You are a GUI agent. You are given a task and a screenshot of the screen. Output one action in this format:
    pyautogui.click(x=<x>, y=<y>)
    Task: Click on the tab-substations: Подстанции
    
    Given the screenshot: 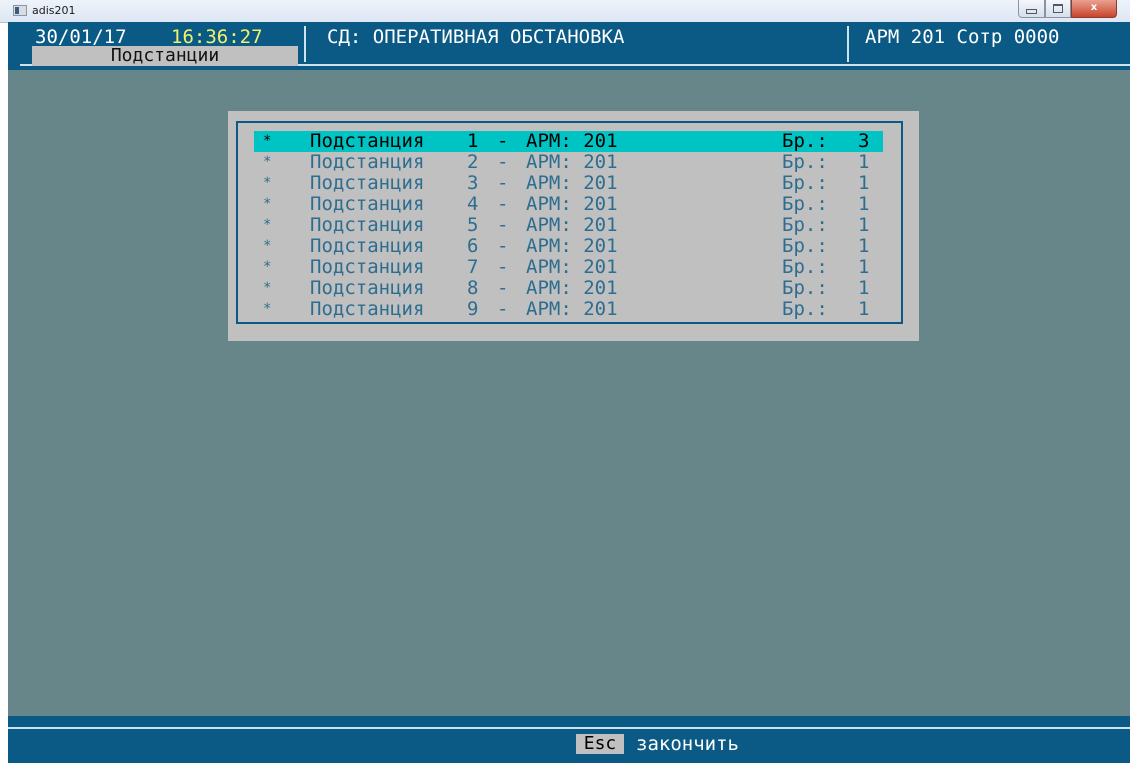 What is the action you would take?
    pyautogui.click(x=165, y=56)
    